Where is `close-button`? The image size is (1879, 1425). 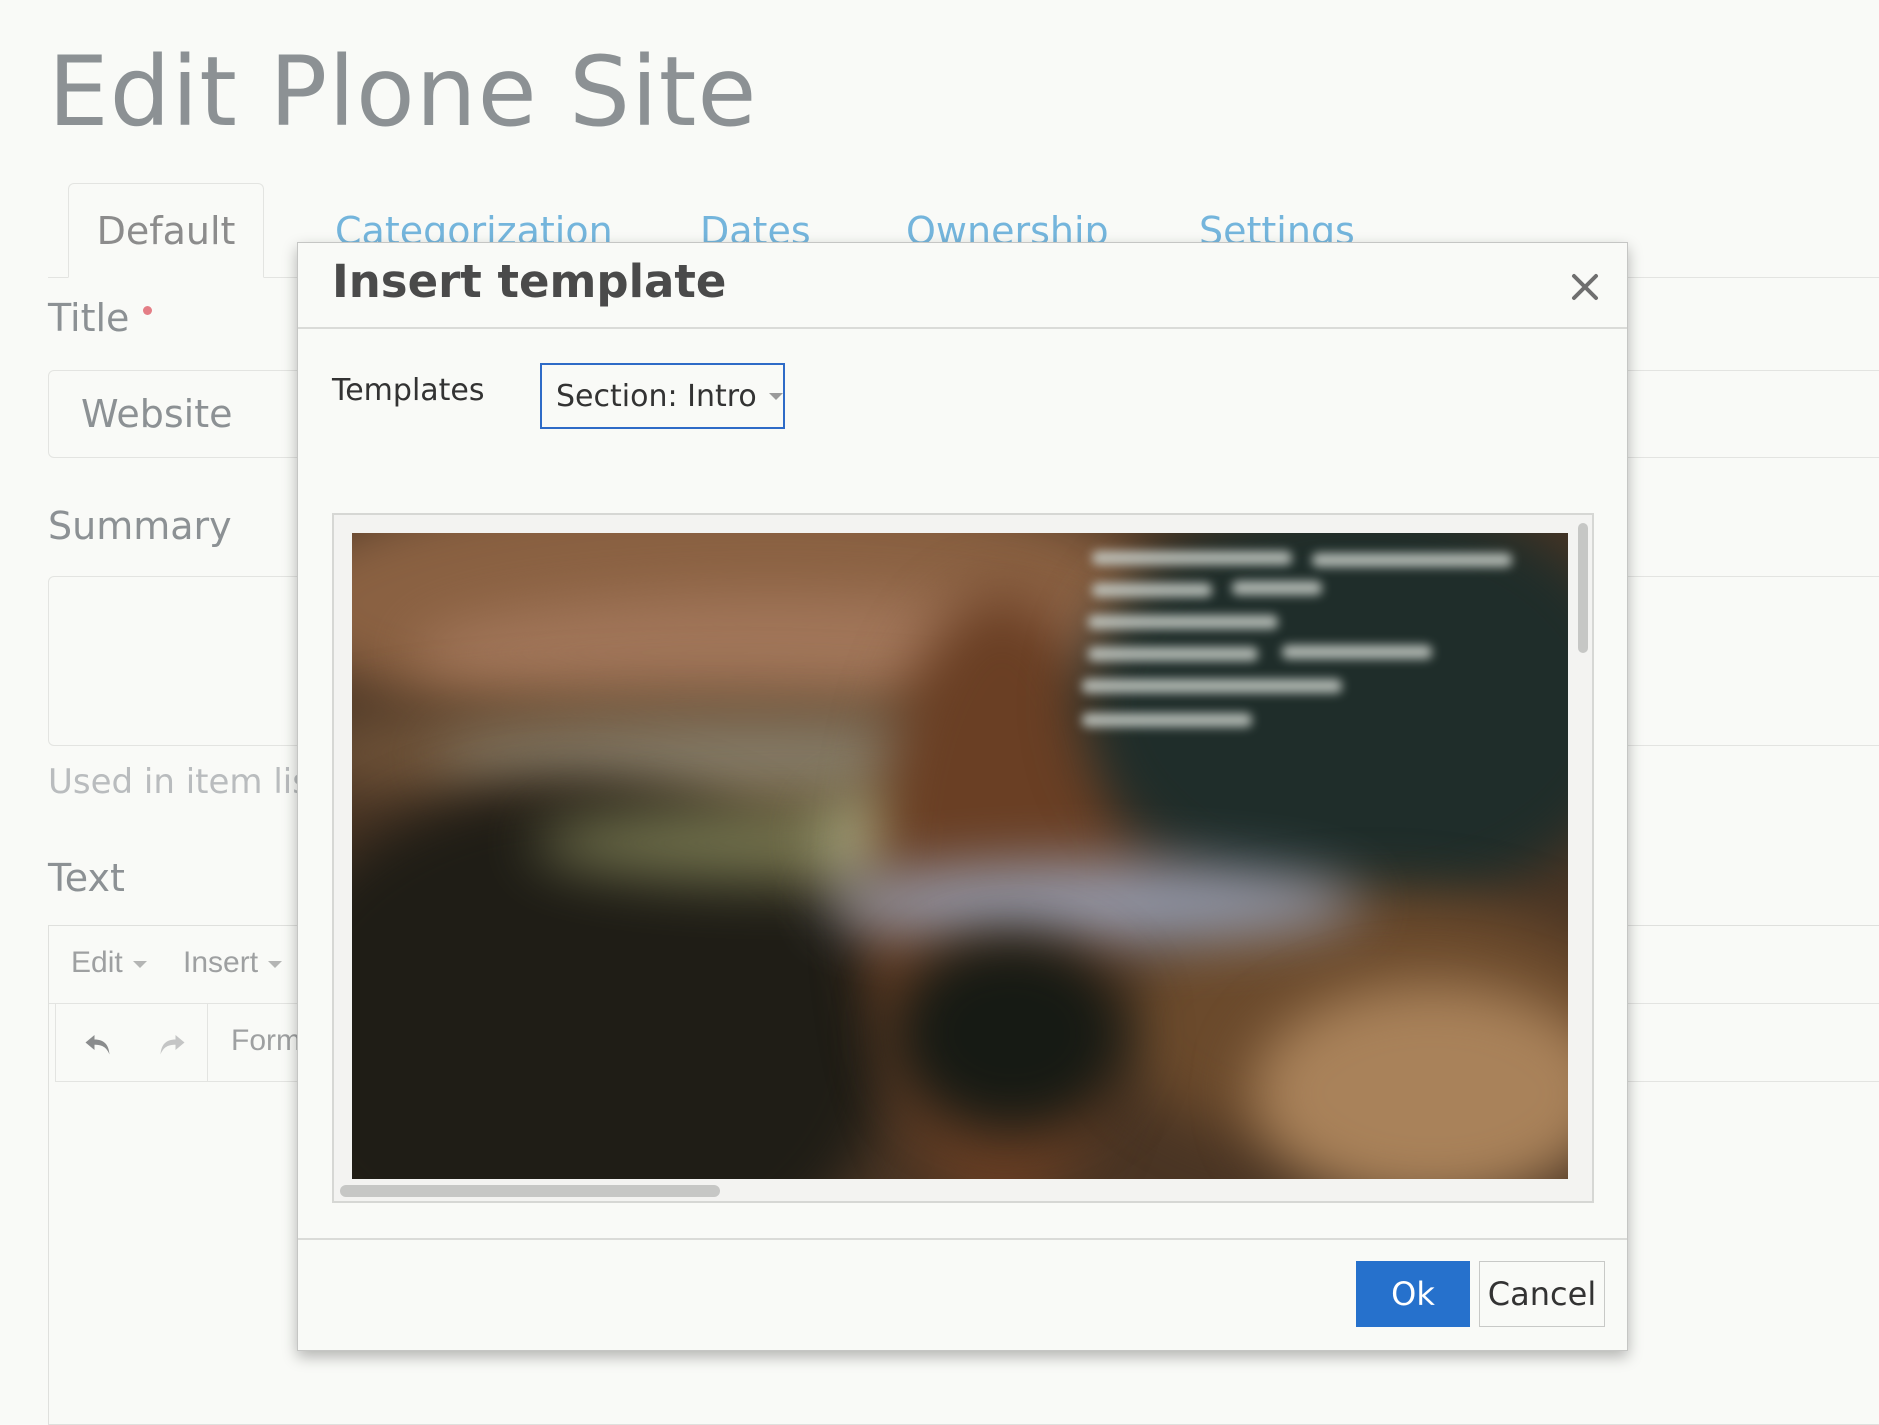
close-button is located at coordinates (1585, 287).